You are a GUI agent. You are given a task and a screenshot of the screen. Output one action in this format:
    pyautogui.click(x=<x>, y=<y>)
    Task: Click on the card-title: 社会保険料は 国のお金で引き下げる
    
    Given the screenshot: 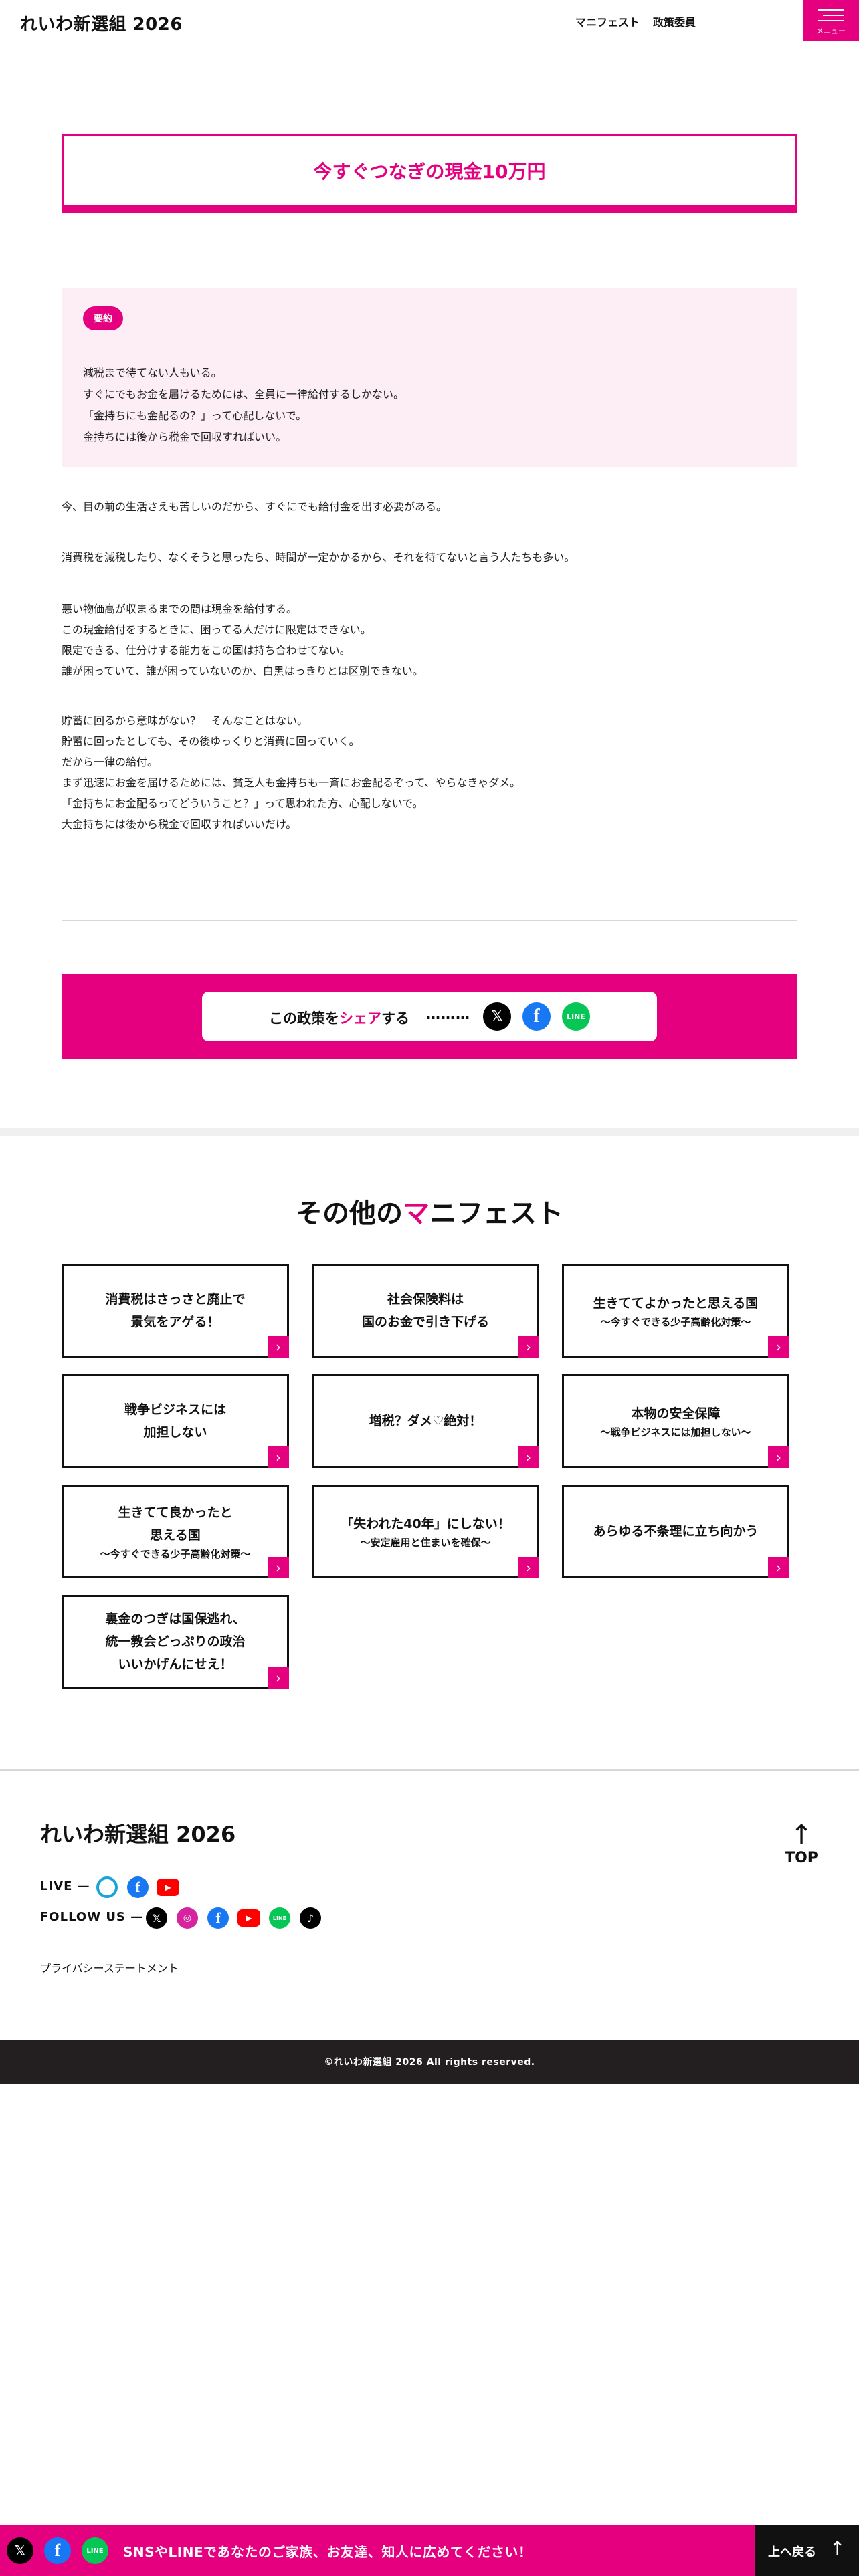 What is the action you would take?
    pyautogui.click(x=425, y=1310)
    